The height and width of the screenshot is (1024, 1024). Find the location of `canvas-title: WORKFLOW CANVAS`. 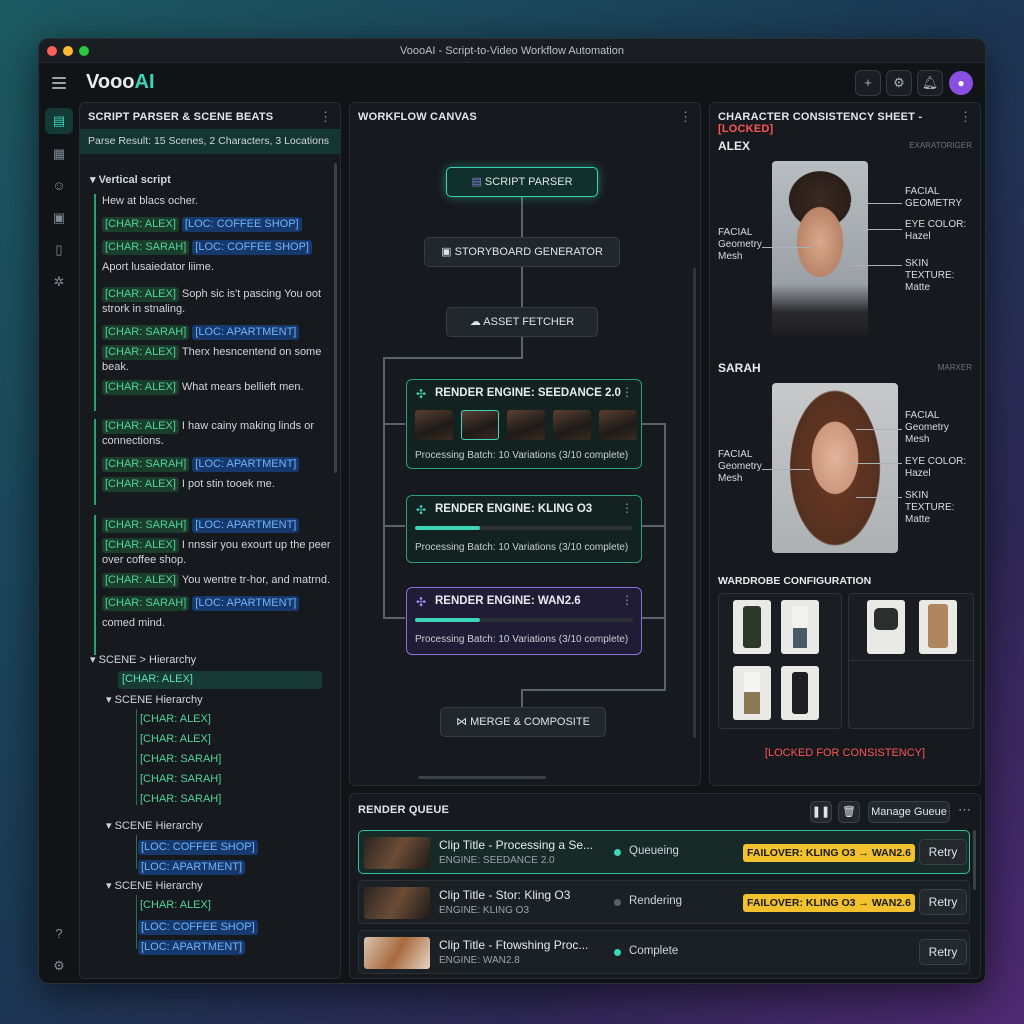

canvas-title: WORKFLOW CANVAS is located at coordinates (417, 117).